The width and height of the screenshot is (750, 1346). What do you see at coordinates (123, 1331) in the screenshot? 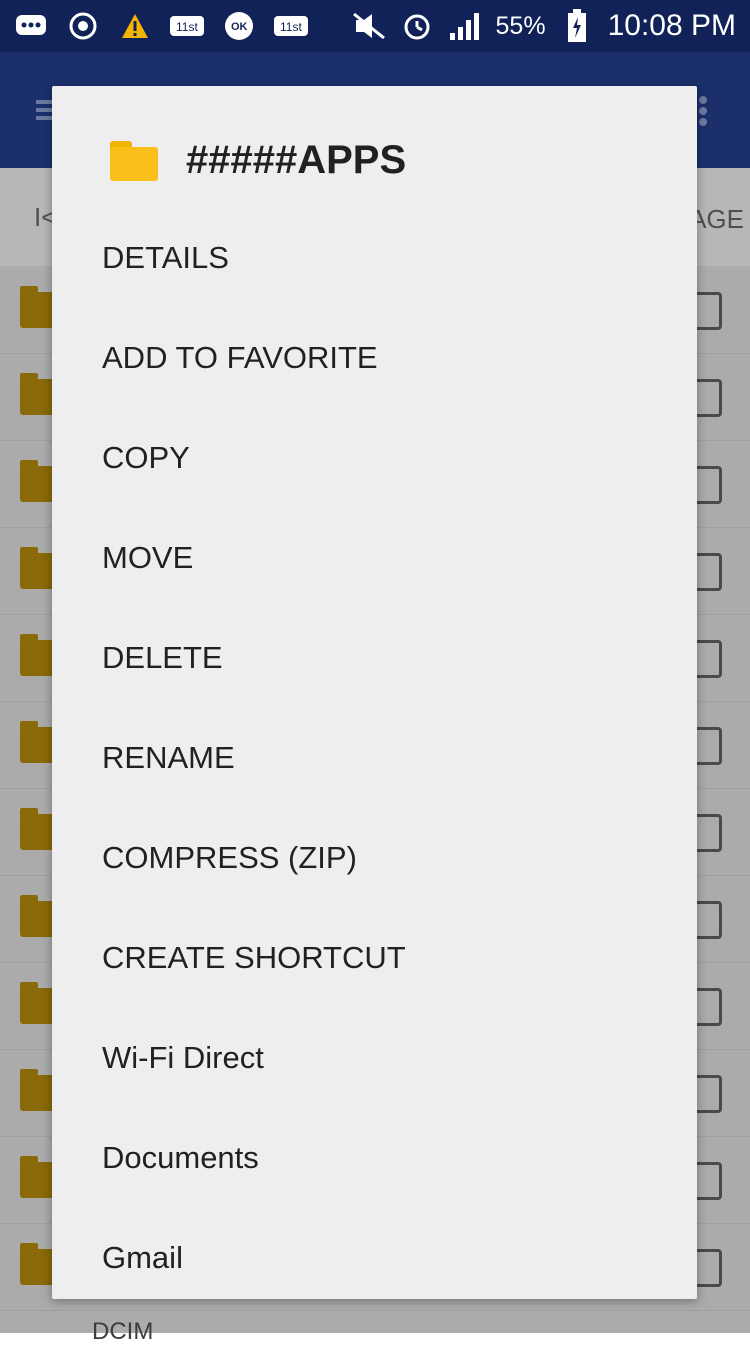
I see `file-list-partial-label: DCIM` at bounding box center [123, 1331].